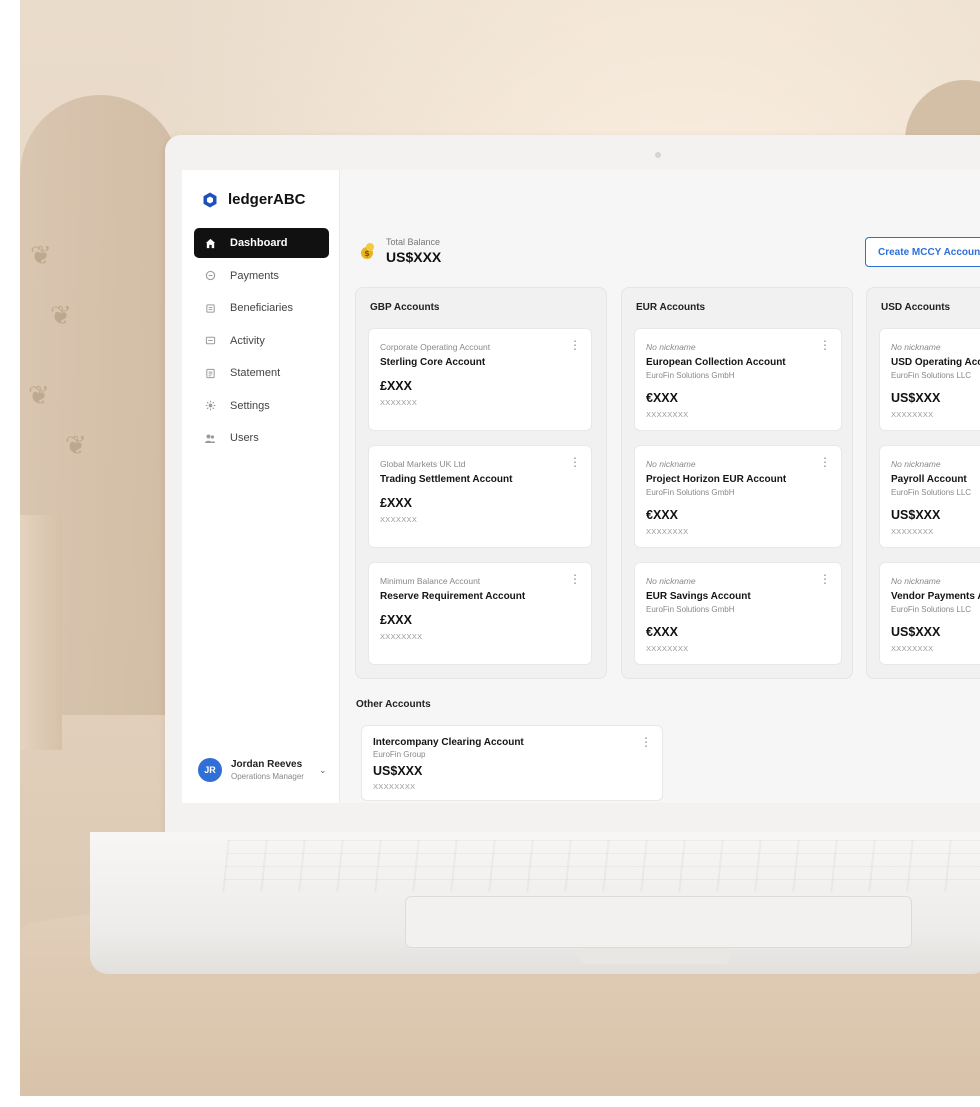 This screenshot has width=980, height=1107. I want to click on sidebar-item-beneficiaries: Beneficiaries, so click(261, 308).